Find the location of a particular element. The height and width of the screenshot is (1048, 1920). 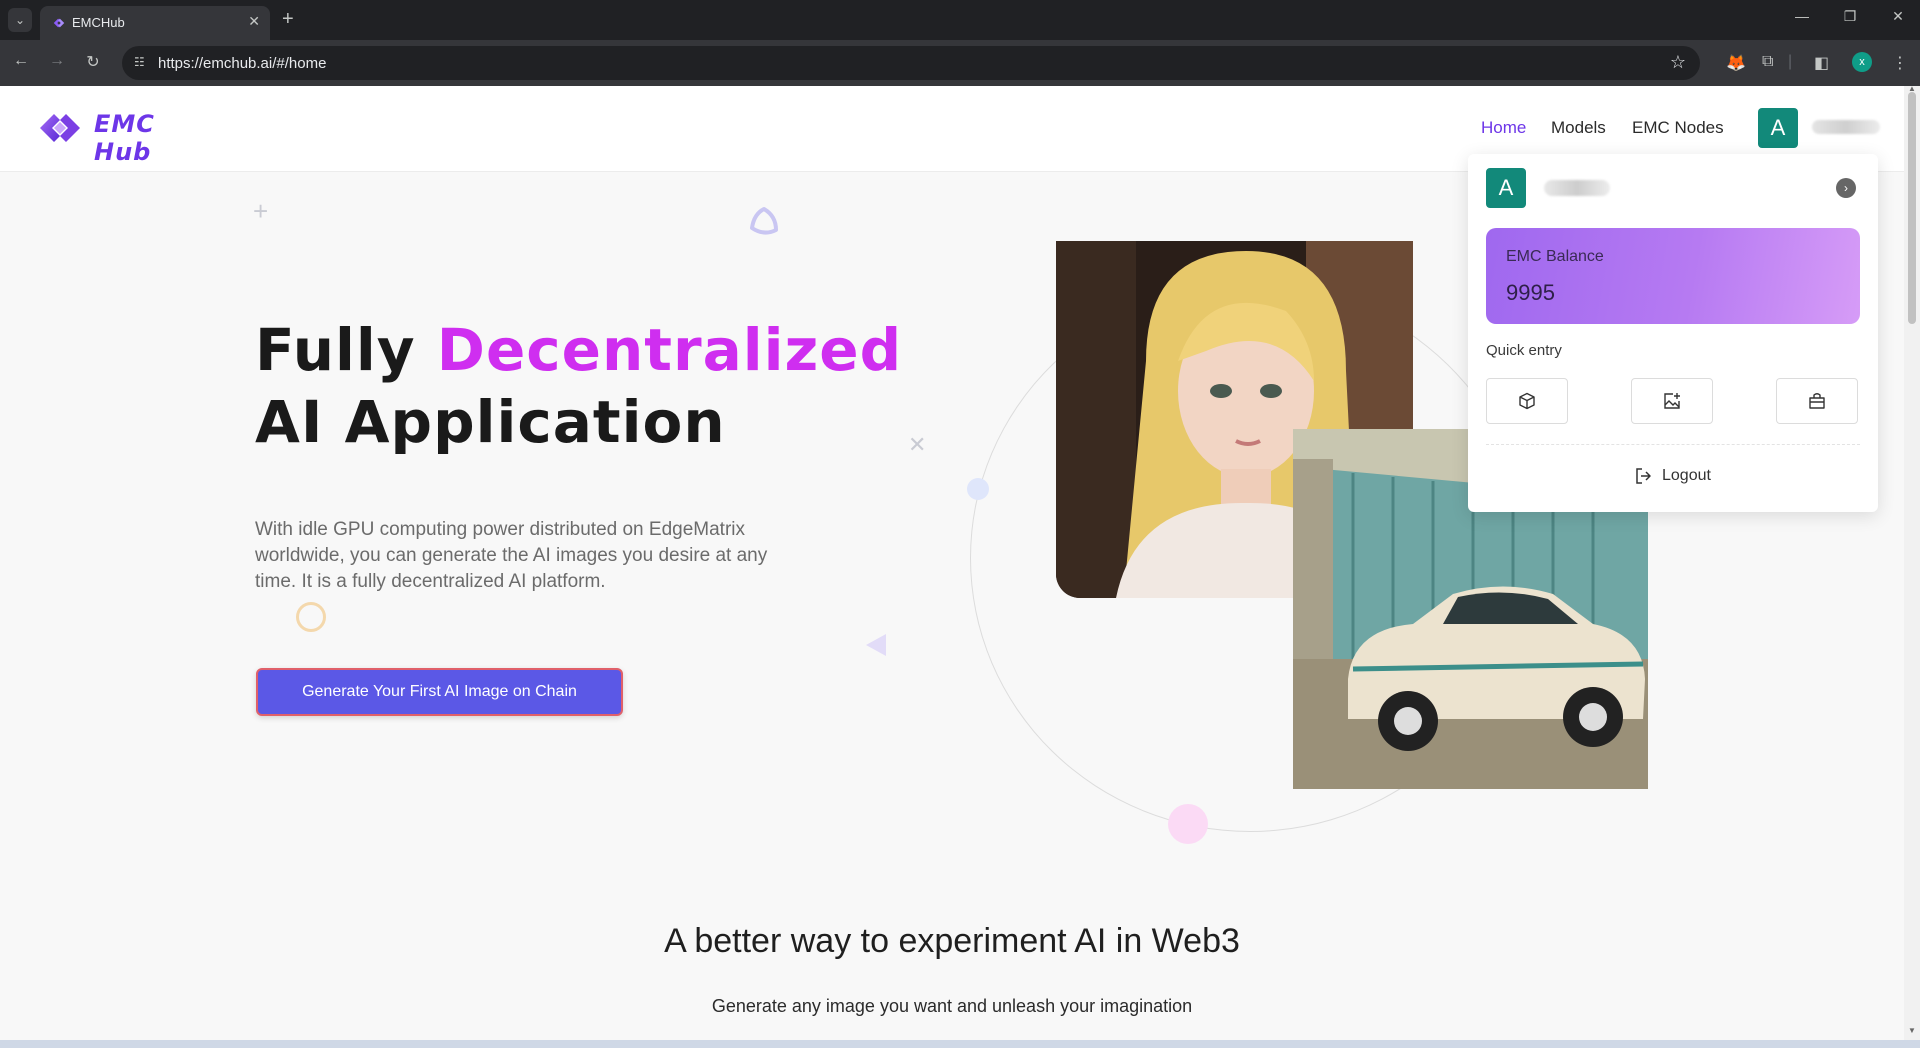

triangle-decoration is located at coordinates (876, 645).